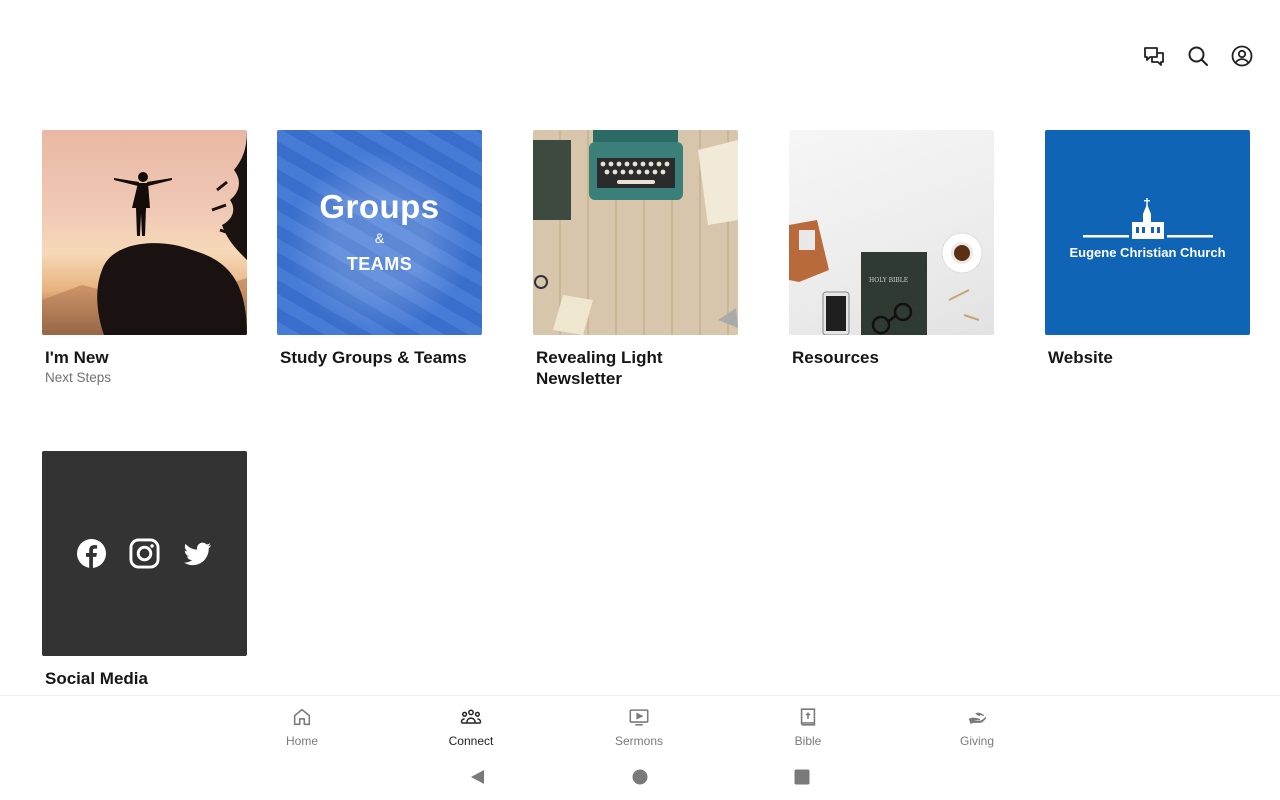 The height and width of the screenshot is (800, 1280). Describe the element at coordinates (91, 553) in the screenshot. I see `facebook-icon` at that location.